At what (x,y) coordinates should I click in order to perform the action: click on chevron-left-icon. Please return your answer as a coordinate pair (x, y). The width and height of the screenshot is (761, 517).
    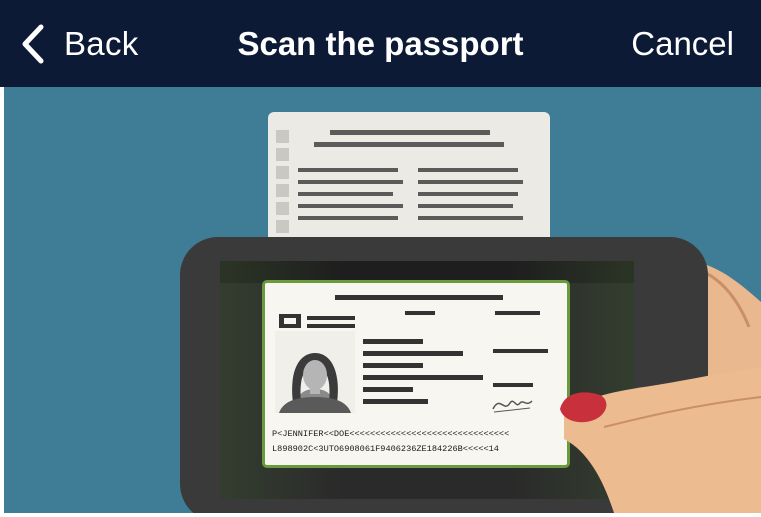
    Looking at the image, I should click on (33, 44).